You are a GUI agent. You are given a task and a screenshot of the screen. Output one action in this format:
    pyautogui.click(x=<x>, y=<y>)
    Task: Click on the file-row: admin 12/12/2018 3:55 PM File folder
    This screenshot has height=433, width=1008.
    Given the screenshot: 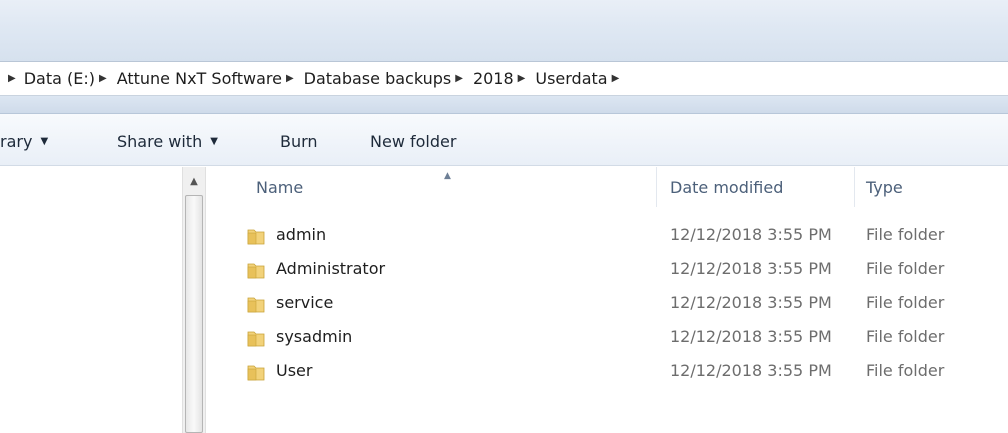 What is the action you would take?
    pyautogui.click(x=607, y=236)
    